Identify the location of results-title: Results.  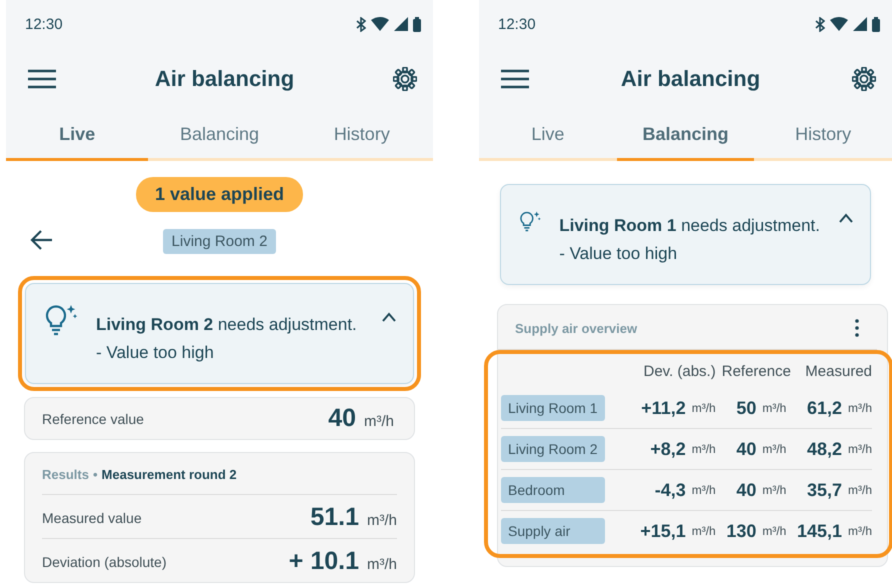
(65, 474).